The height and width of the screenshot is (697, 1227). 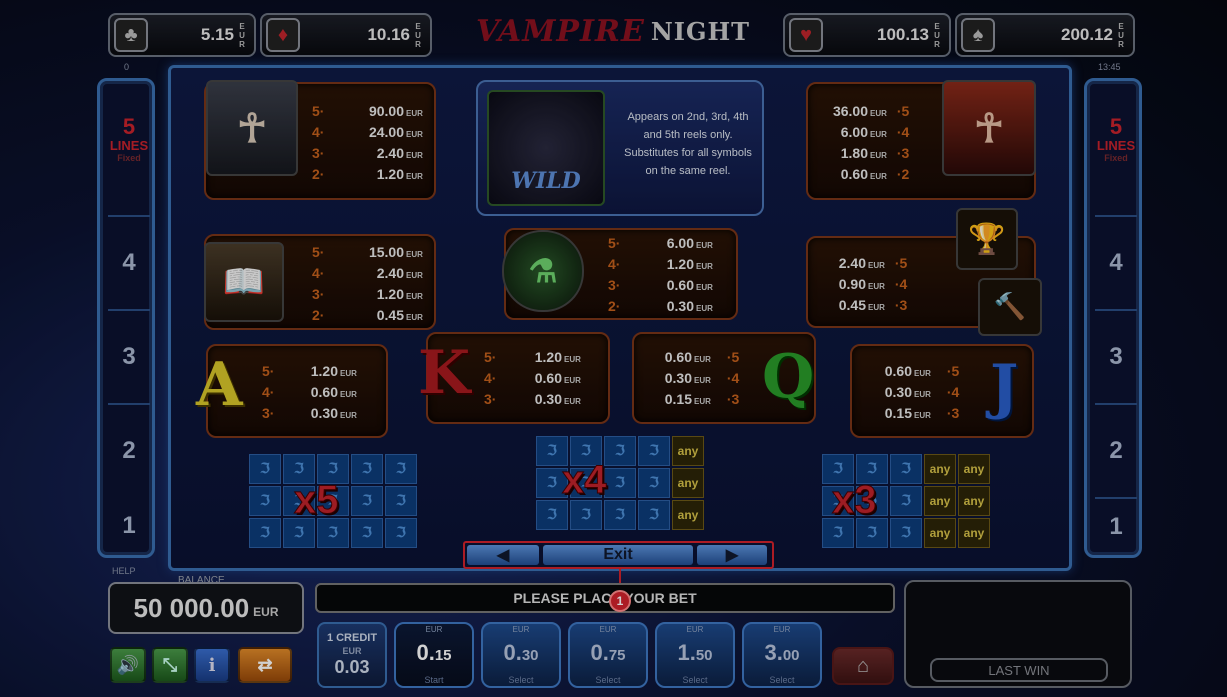 I want to click on jack-letter-icon: J, so click(x=1004, y=387).